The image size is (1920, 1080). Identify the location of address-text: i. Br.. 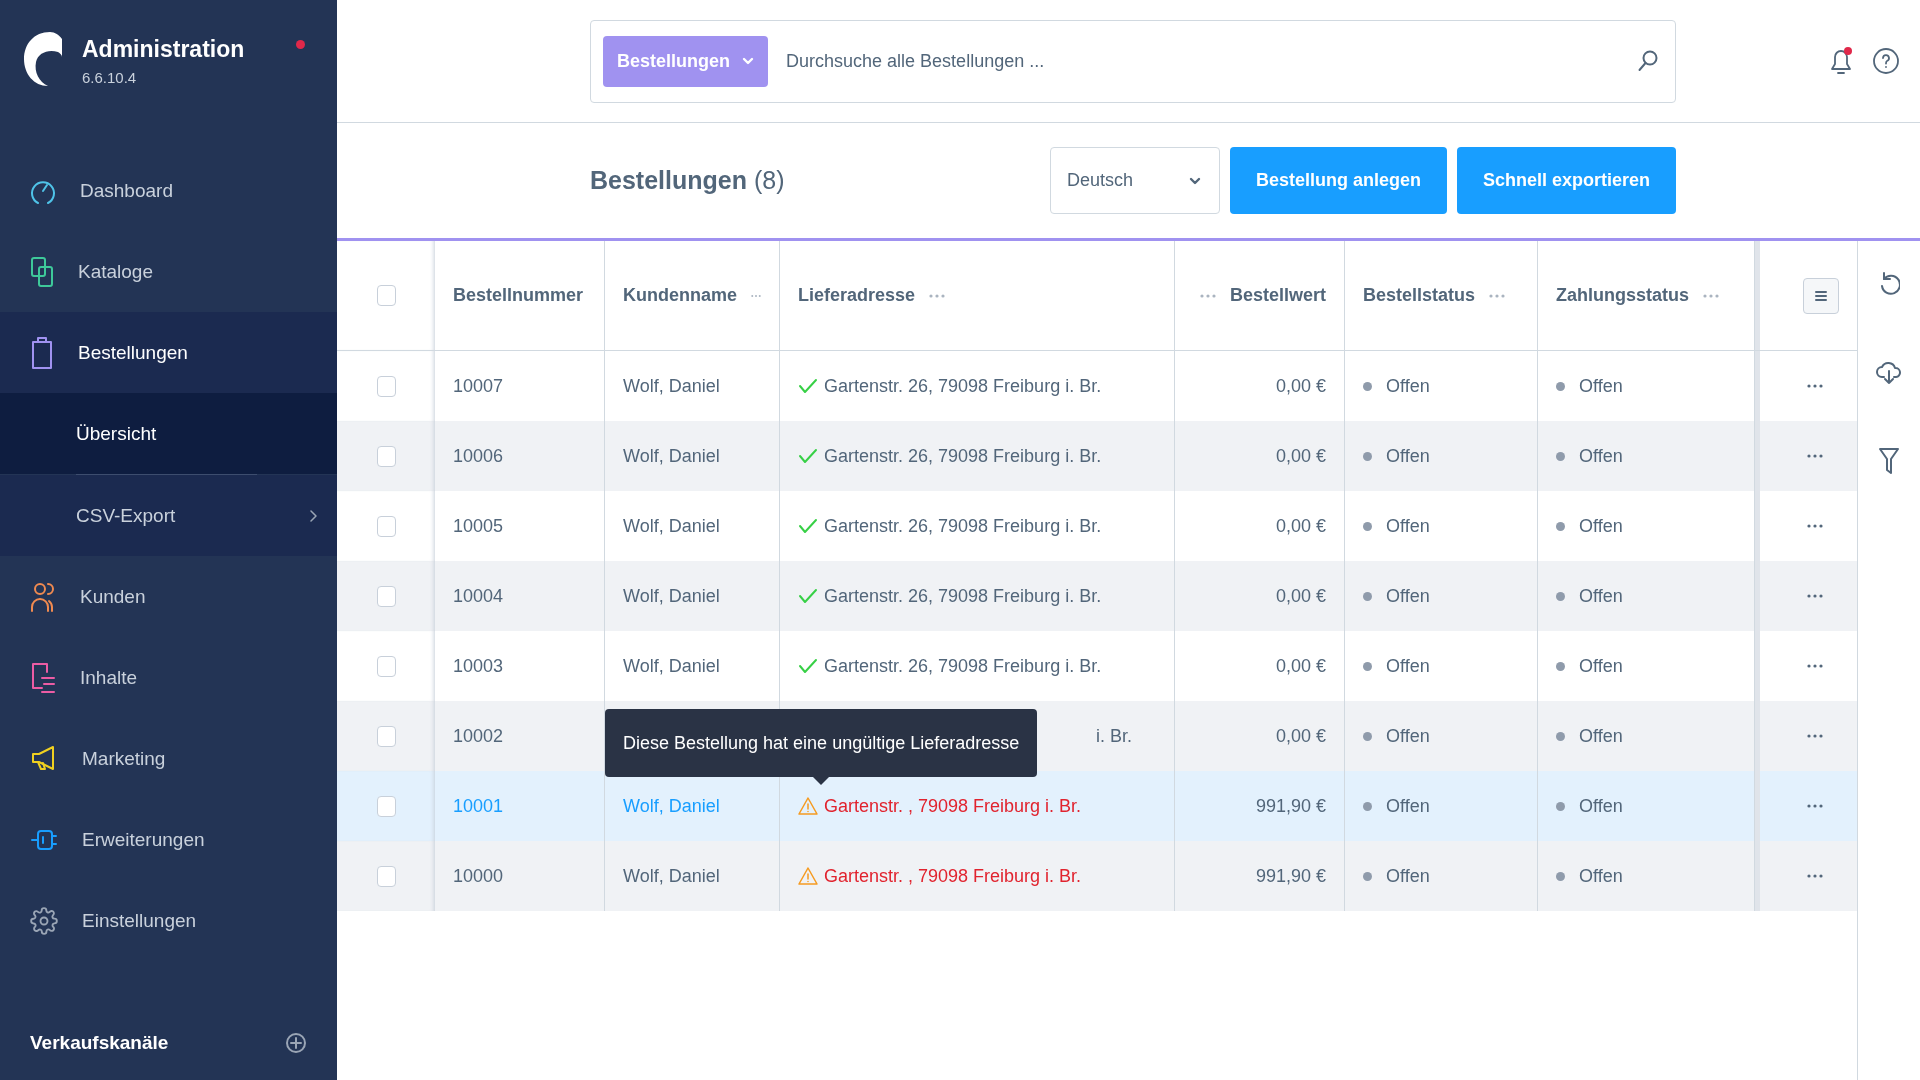
(1114, 736).